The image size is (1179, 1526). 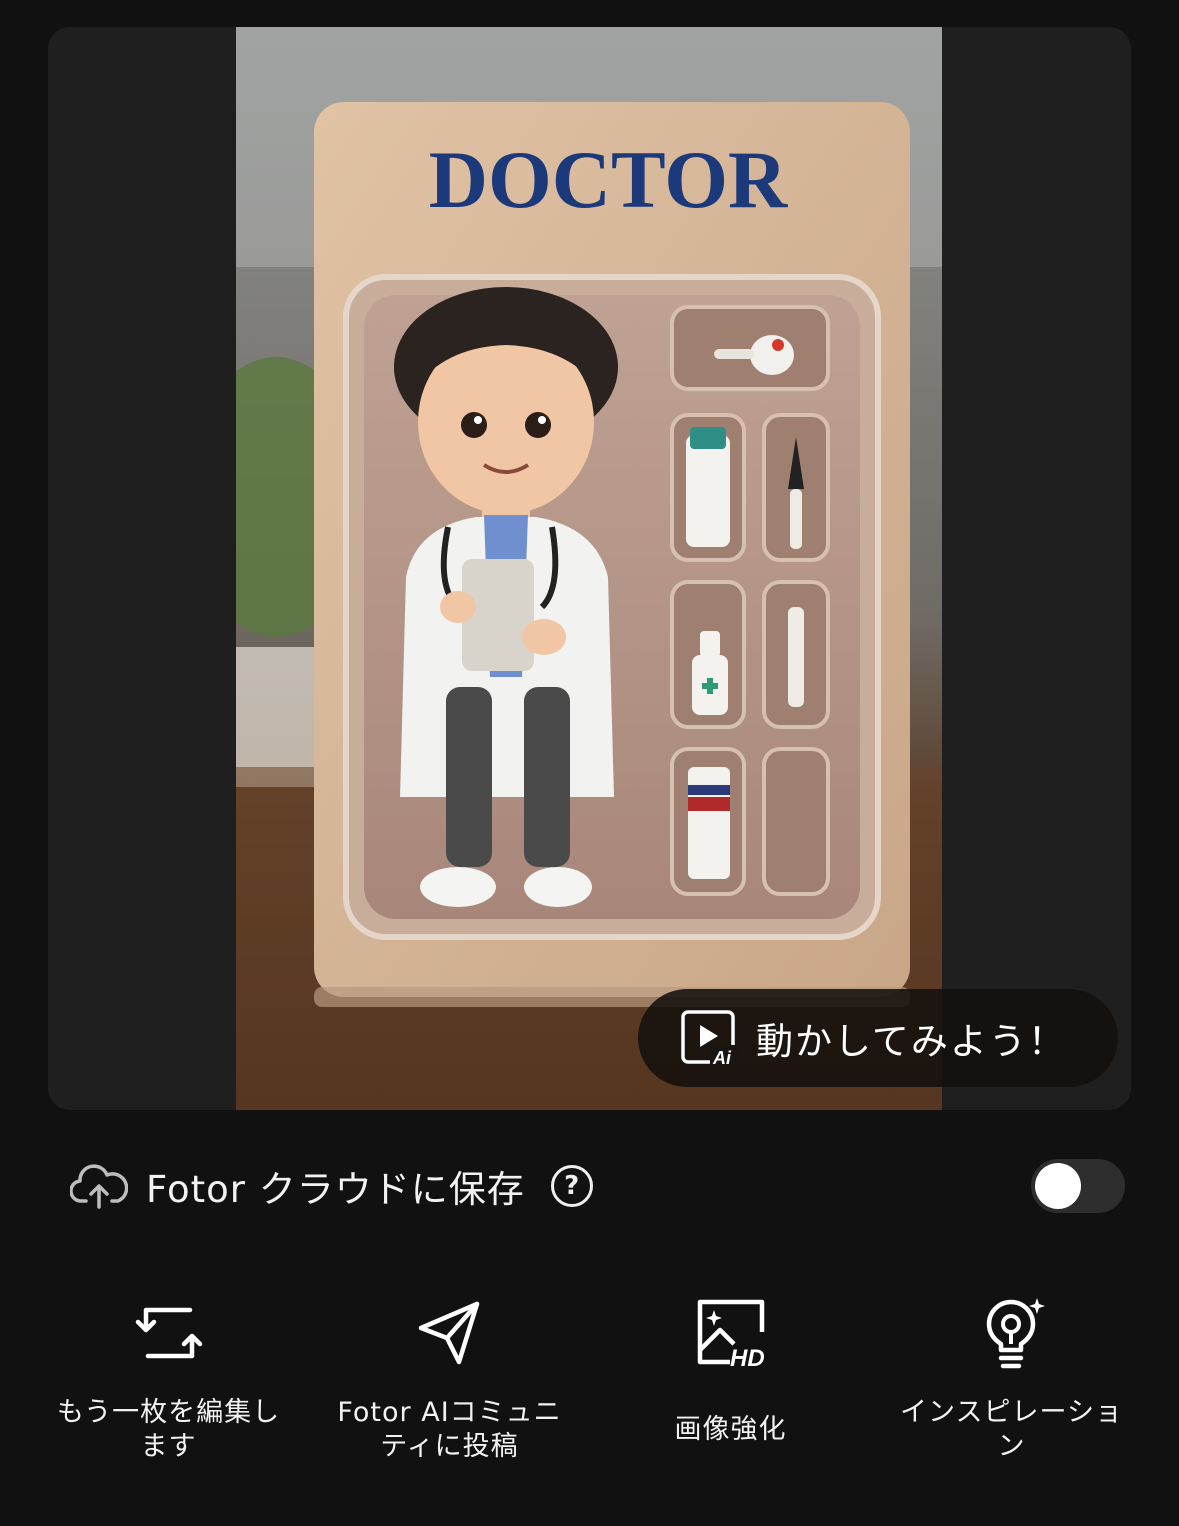 I want to click on toggle-knob, so click(x=1058, y=1186).